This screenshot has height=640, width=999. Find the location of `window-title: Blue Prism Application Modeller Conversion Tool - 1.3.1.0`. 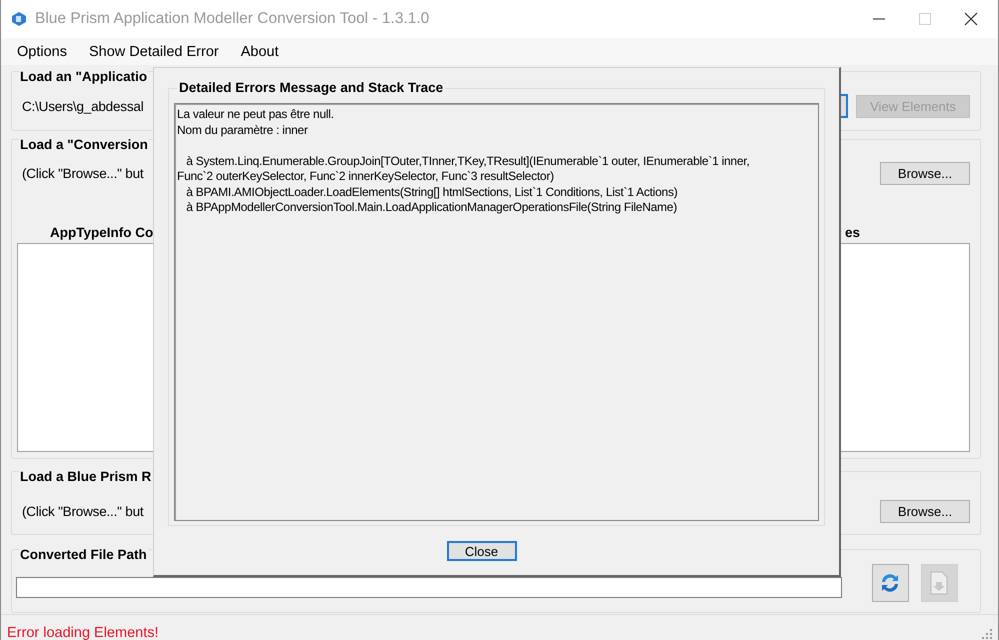

window-title: Blue Prism Application Modeller Conversion Tool - 1.3.1.0 is located at coordinates (232, 19).